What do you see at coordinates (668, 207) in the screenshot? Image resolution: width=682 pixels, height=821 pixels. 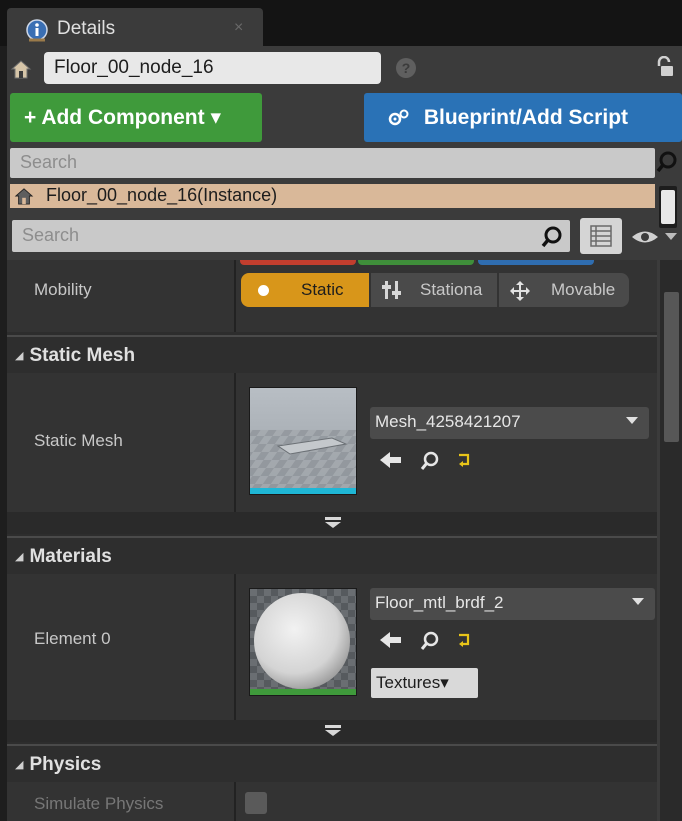 I see `component-tree-scroll-thumb` at bounding box center [668, 207].